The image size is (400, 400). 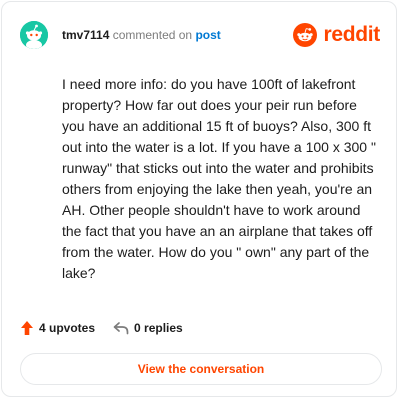 I want to click on upvote-arrow-icon, so click(x=27, y=328).